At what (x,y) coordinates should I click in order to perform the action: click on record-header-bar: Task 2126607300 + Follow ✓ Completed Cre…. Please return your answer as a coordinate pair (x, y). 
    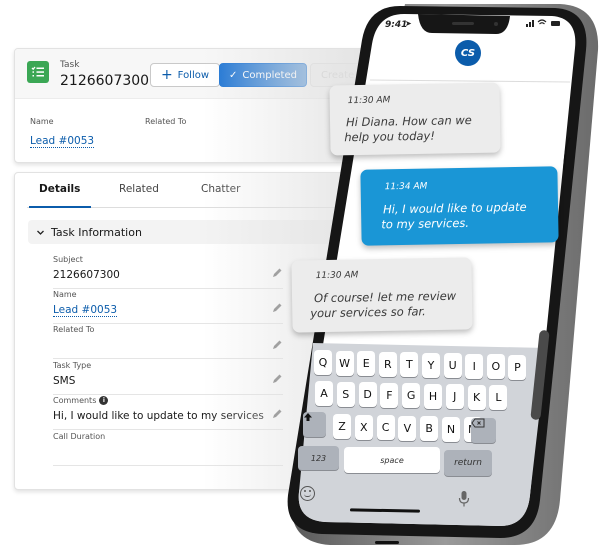
    Looking at the image, I should click on (189, 74).